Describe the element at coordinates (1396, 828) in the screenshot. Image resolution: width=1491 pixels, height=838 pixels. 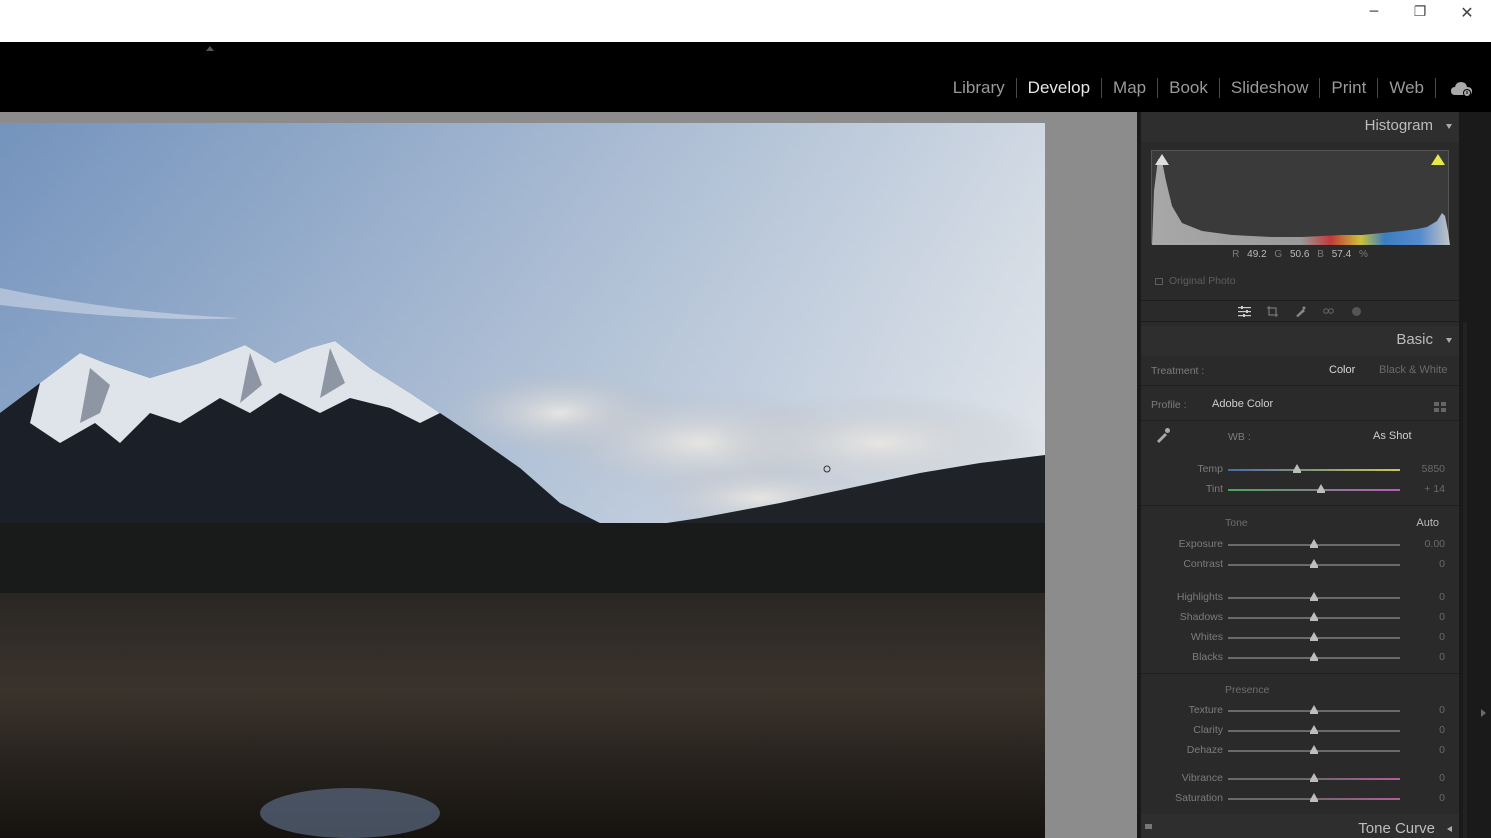
I see `tone-curve-title: Tone Curve` at that location.